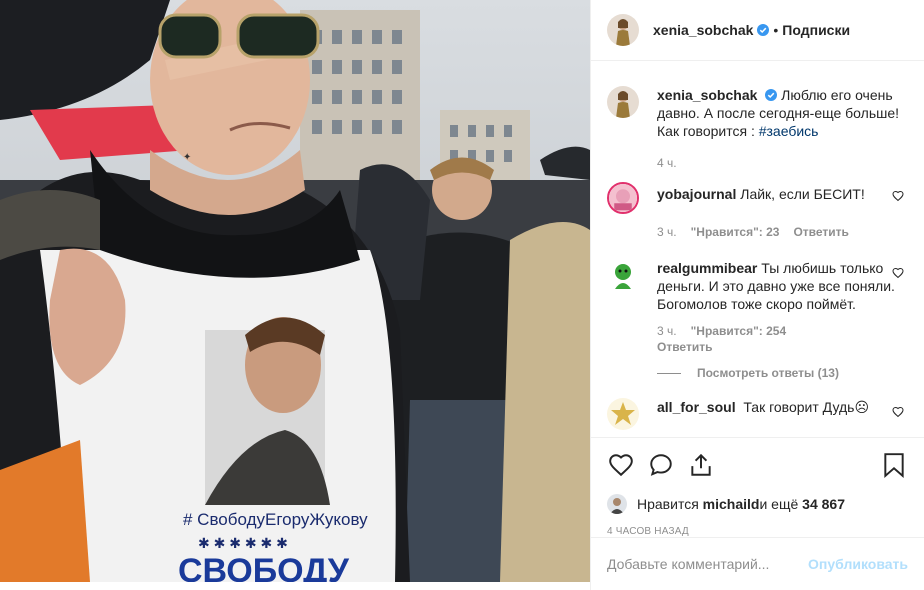  What do you see at coordinates (768, 373) in the screenshot?
I see `view-replies-label: Посмотреть ответы (13)` at bounding box center [768, 373].